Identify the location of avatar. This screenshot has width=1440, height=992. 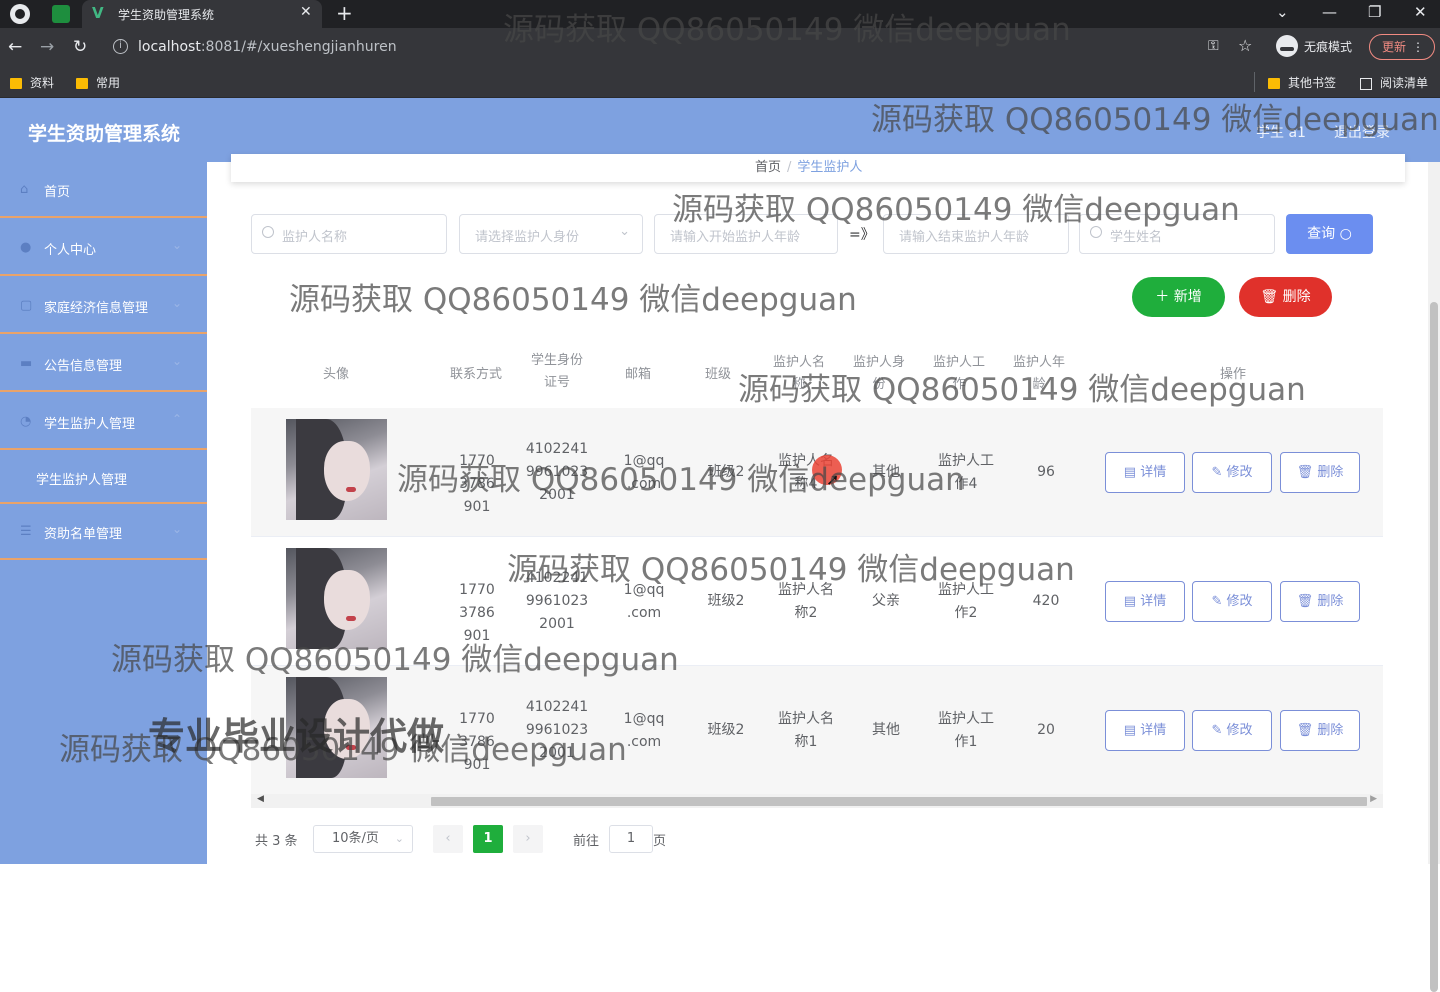
(336, 469).